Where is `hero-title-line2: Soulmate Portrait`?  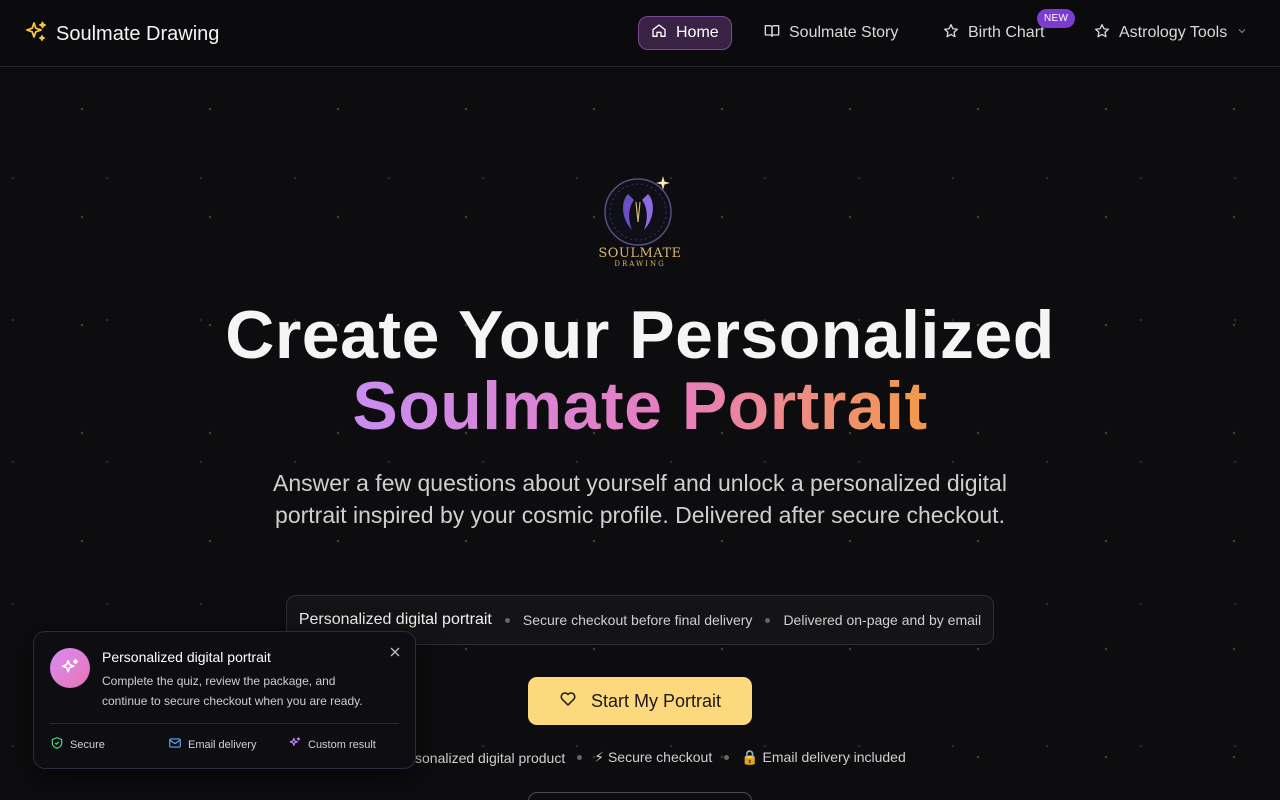
hero-title-line2: Soulmate Portrait is located at coordinates (640, 406).